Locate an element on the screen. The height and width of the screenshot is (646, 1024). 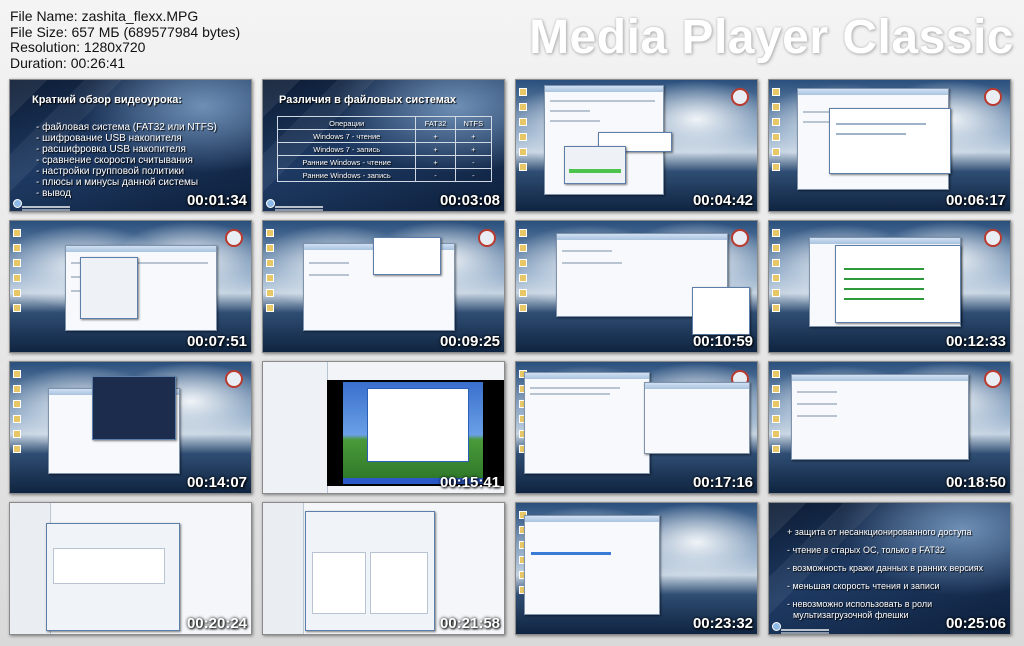
timestamp: 00:09:25 is located at coordinates (469, 341).